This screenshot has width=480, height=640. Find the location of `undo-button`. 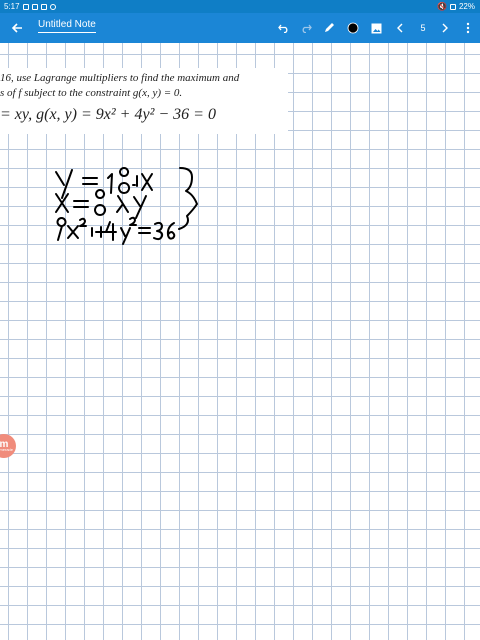

undo-button is located at coordinates (284, 28).